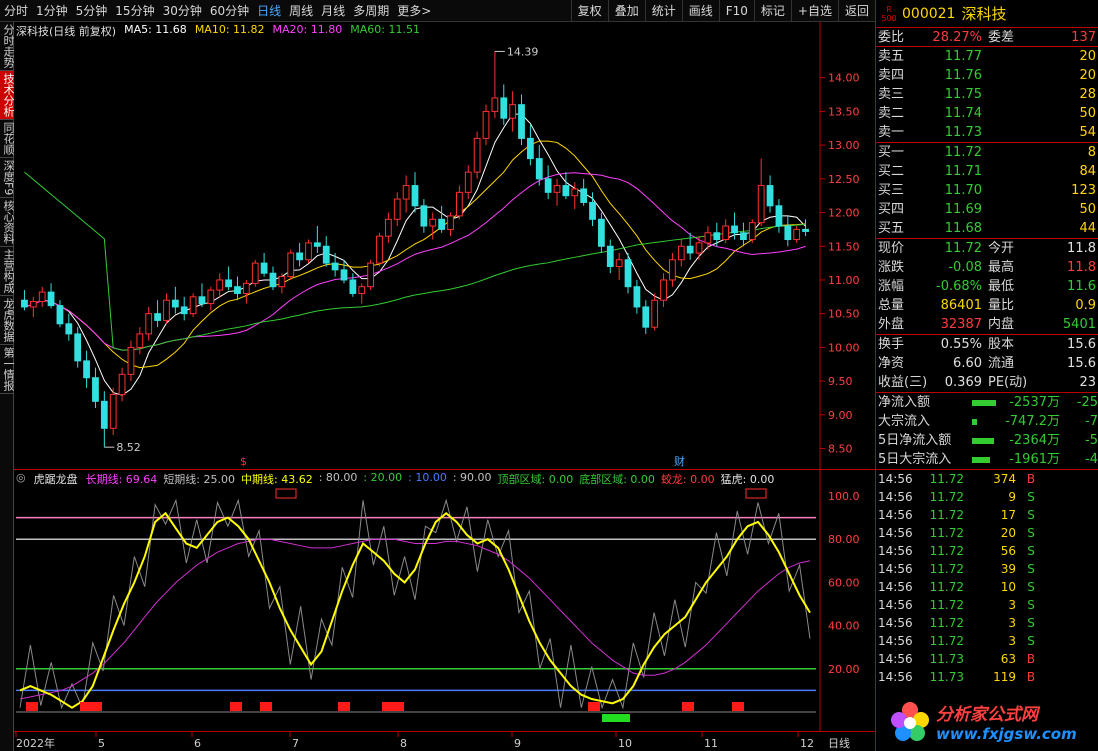 The image size is (1098, 751). Describe the element at coordinates (987, 533) in the screenshot. I see `tick-row: 14:56 11.72 20 S` at that location.